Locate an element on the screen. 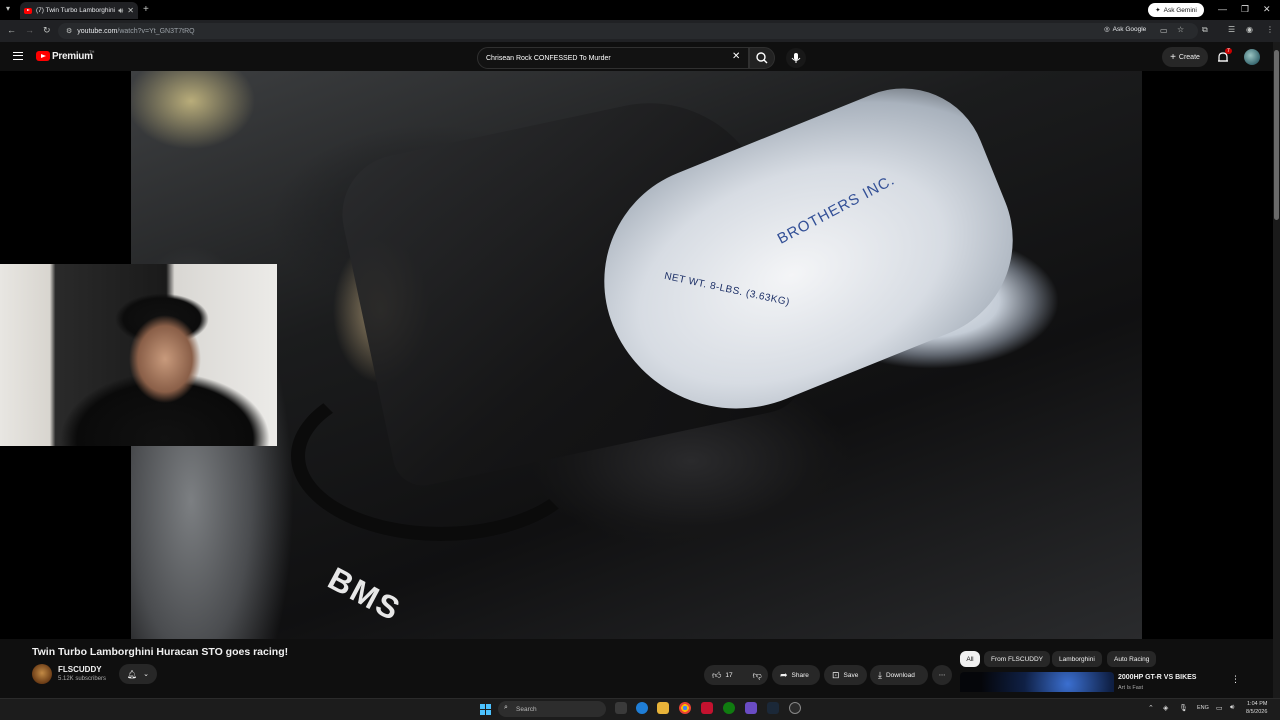 The image size is (1280, 720). braided-hose is located at coordinates (441, 456).